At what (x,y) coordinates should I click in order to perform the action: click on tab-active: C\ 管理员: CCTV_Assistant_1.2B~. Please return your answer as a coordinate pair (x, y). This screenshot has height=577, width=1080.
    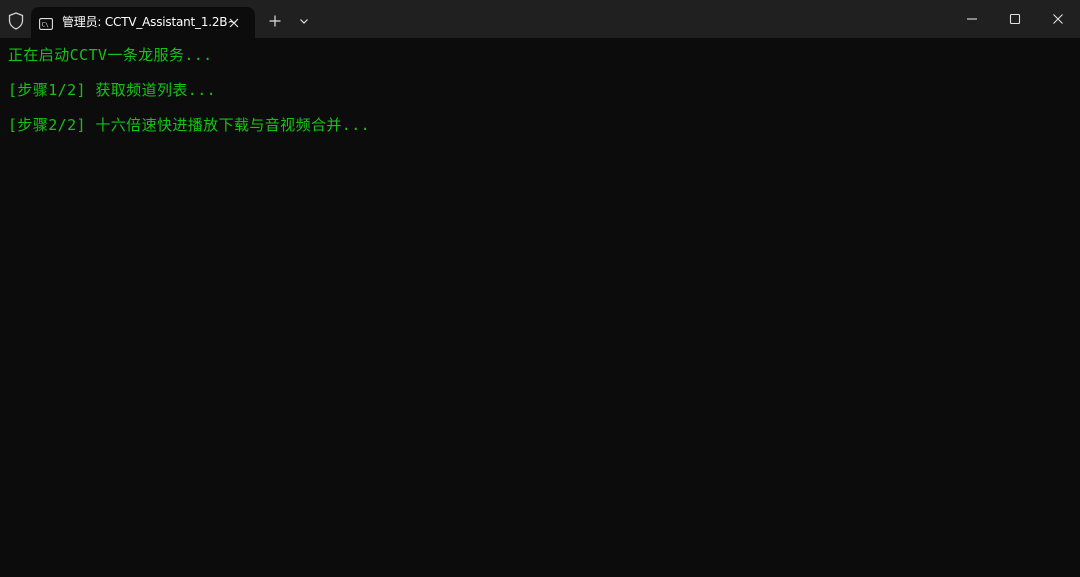
    Looking at the image, I should click on (143, 22).